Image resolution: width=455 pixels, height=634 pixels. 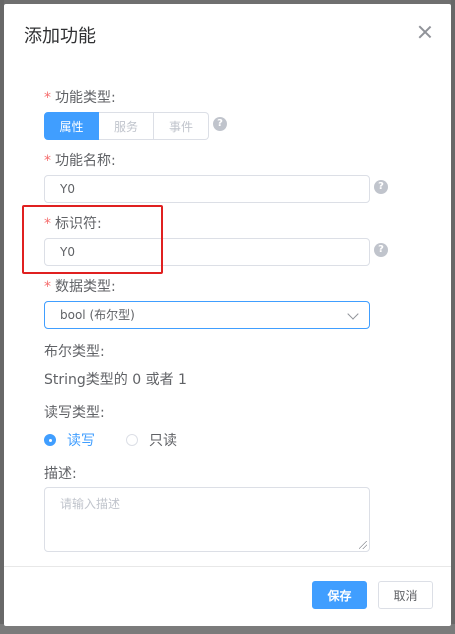 What do you see at coordinates (85, 98) in the screenshot?
I see `function-type-label-text: 功能类型:` at bounding box center [85, 98].